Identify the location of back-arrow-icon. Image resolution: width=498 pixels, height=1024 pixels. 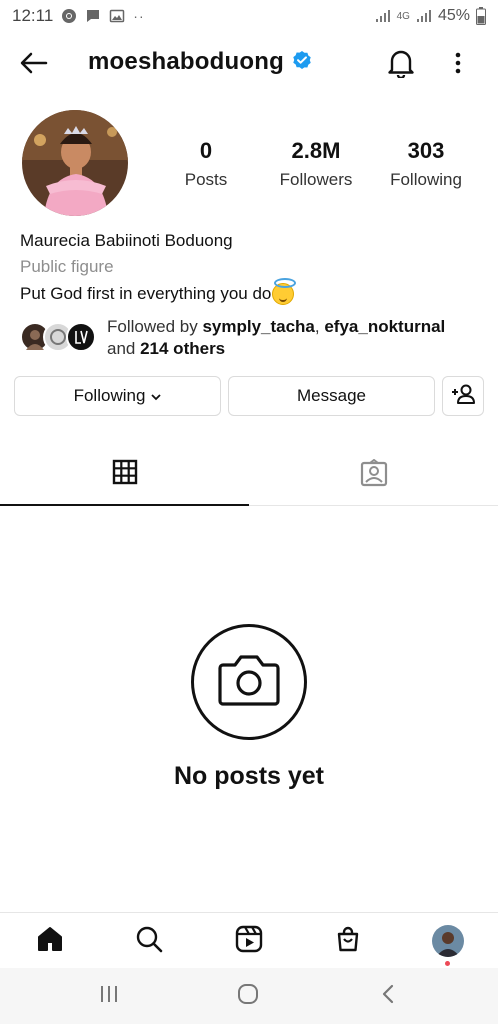
(34, 65).